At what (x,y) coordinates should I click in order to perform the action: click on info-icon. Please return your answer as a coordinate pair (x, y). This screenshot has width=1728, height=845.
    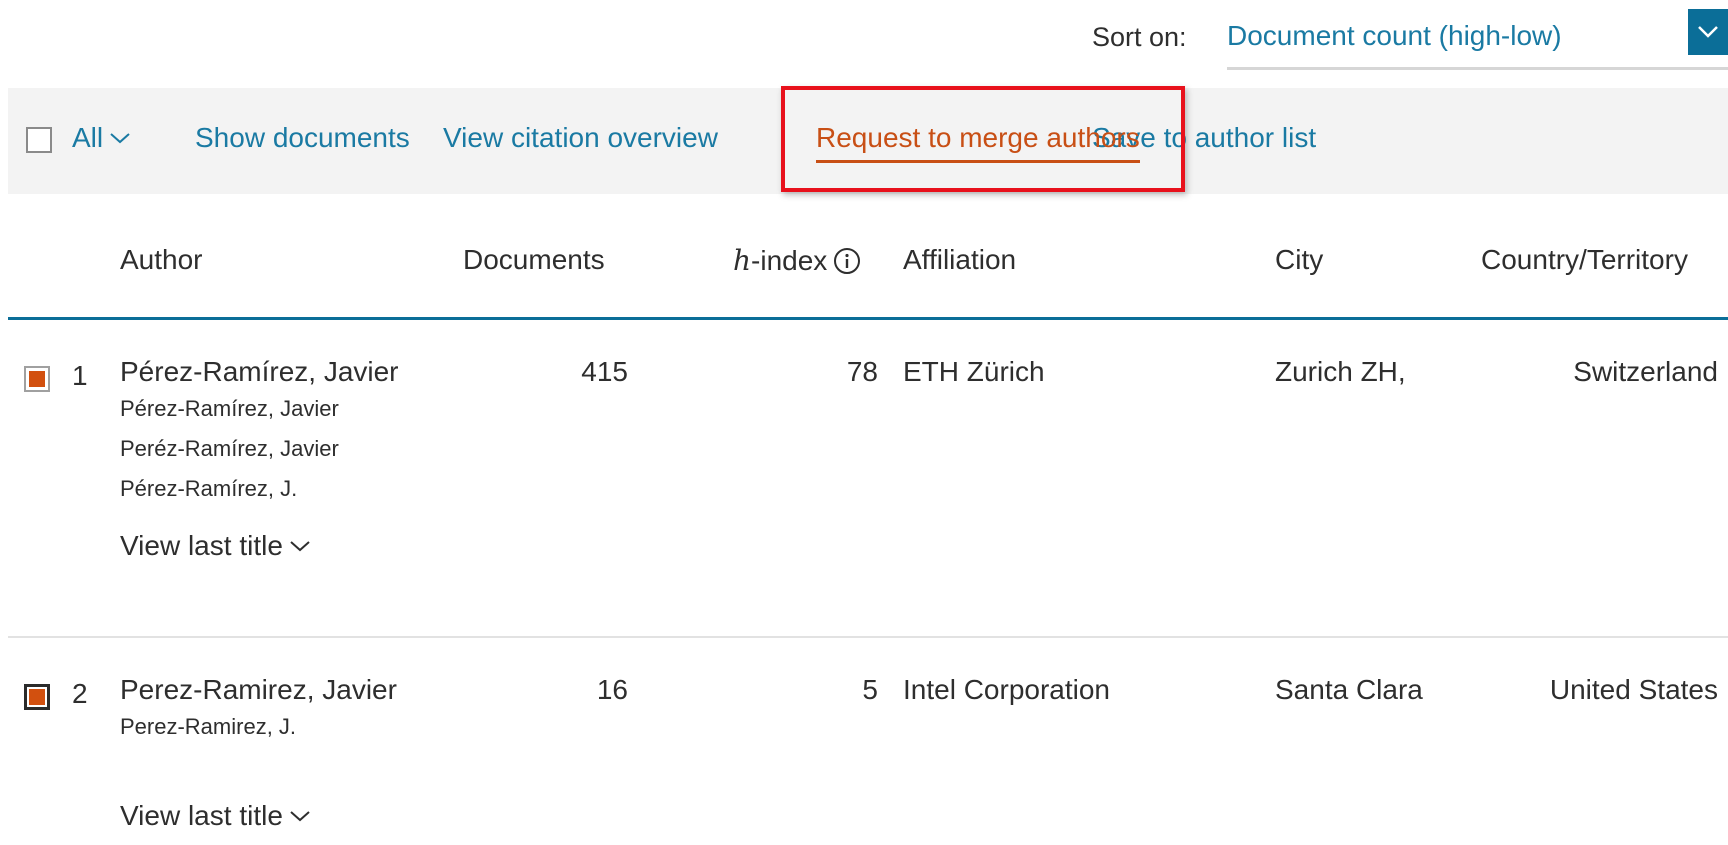
    Looking at the image, I should click on (847, 261).